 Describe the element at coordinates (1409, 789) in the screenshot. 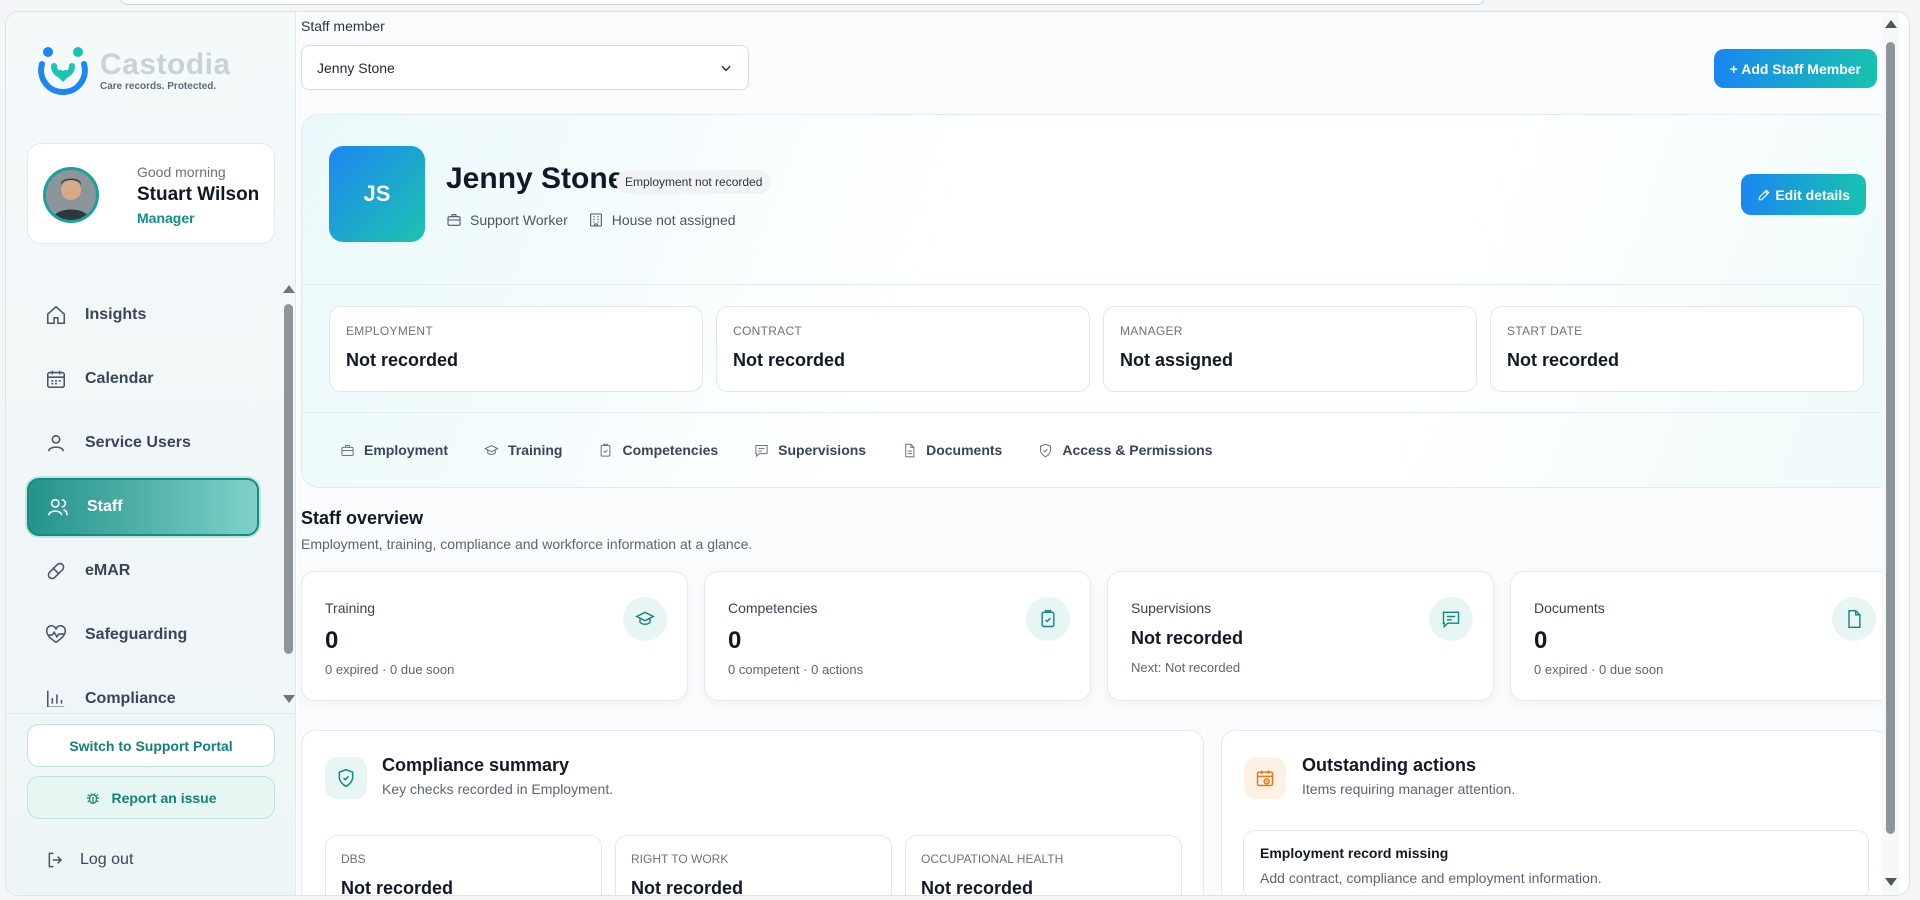

I see `outstanding-subtitle: Items requiring manager attention.` at that location.